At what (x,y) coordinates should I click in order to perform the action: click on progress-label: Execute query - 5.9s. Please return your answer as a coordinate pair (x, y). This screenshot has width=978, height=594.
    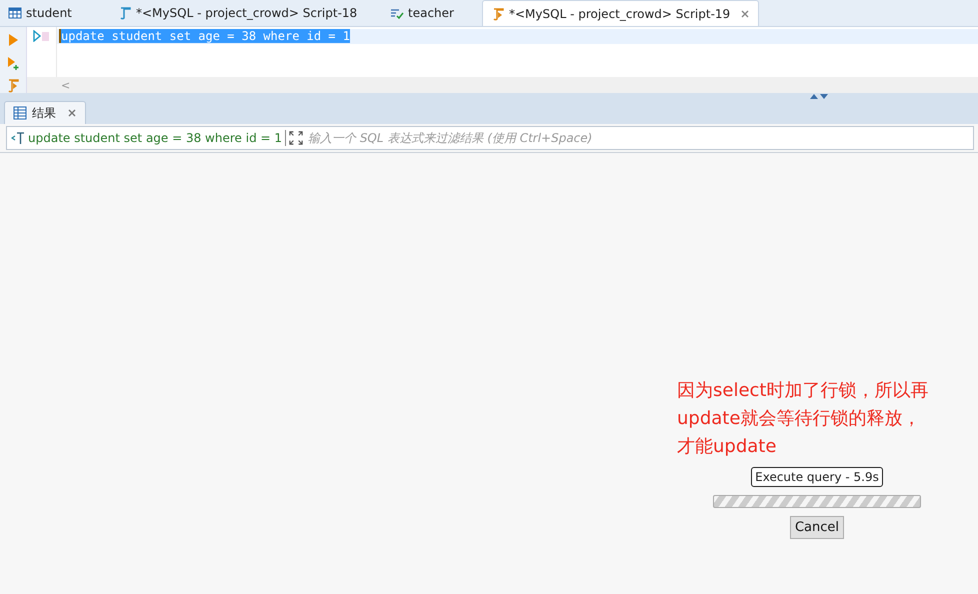
    Looking at the image, I should click on (817, 477).